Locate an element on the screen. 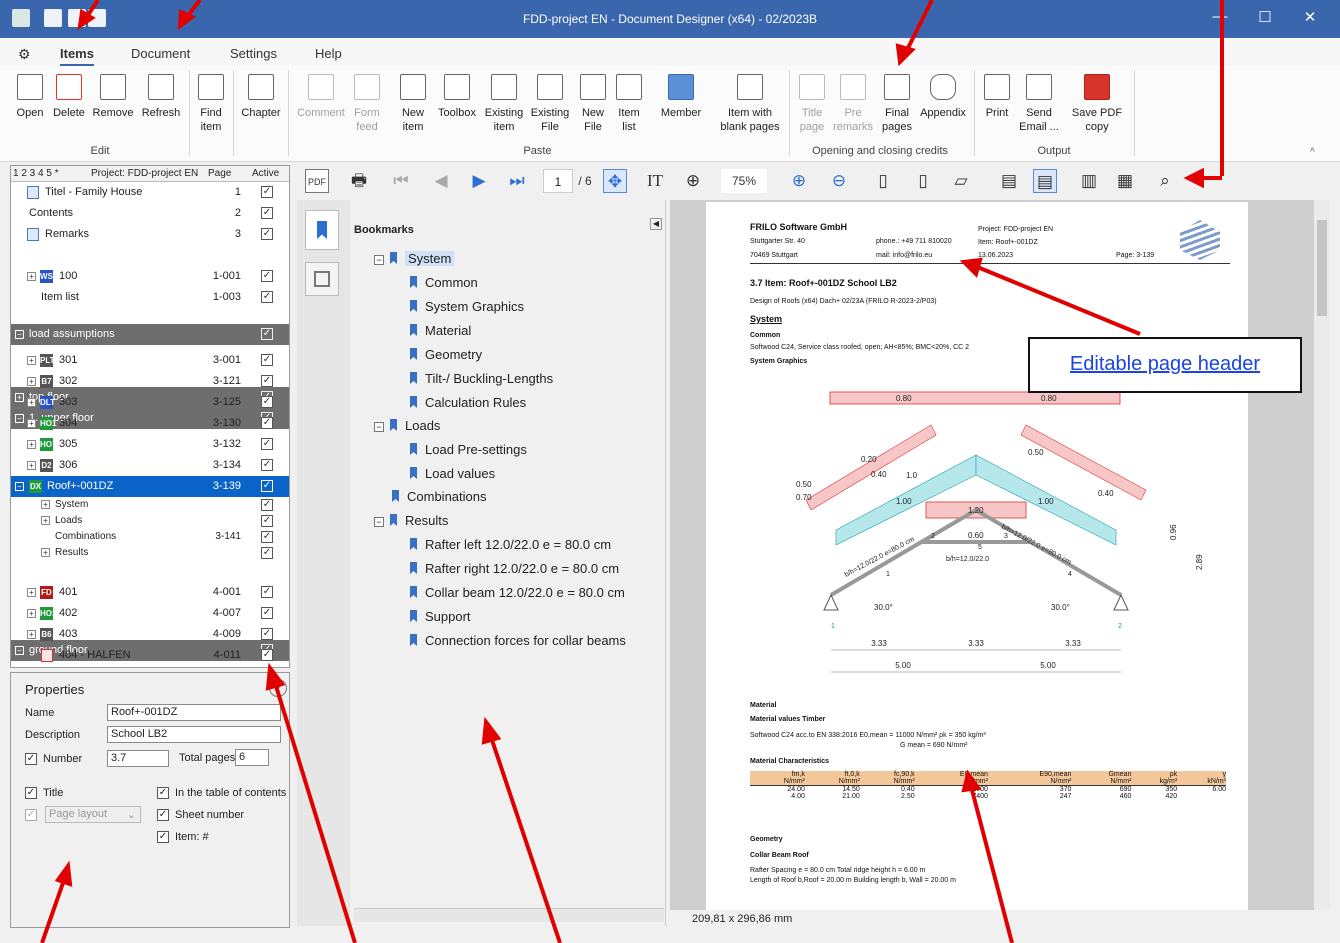  next-page-icon: ▶ is located at coordinates (479, 181).